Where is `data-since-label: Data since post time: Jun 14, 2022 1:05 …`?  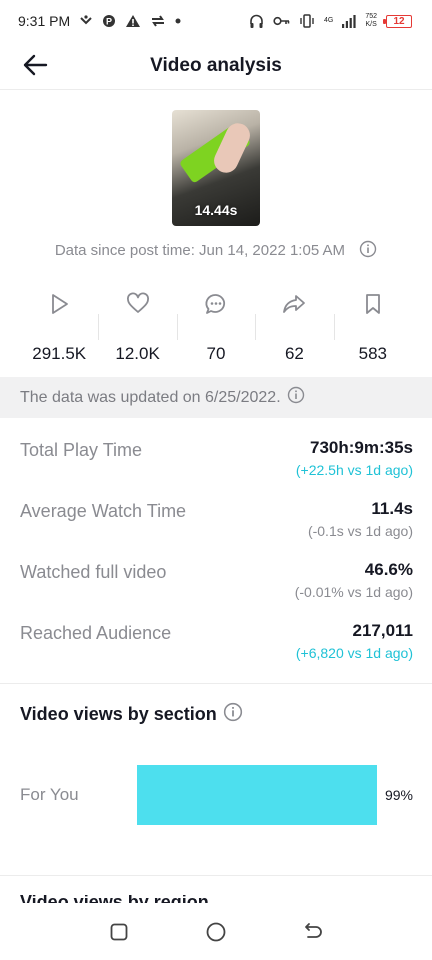
data-since-label: Data since post time: Jun 14, 2022 1:05 … is located at coordinates (199, 250).